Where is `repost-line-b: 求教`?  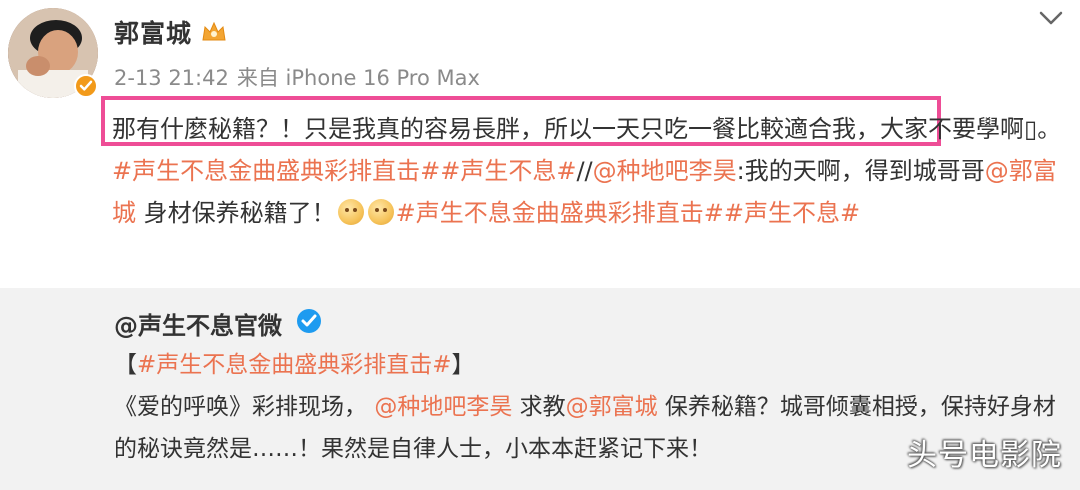
repost-line-b: 求教 is located at coordinates (539, 407).